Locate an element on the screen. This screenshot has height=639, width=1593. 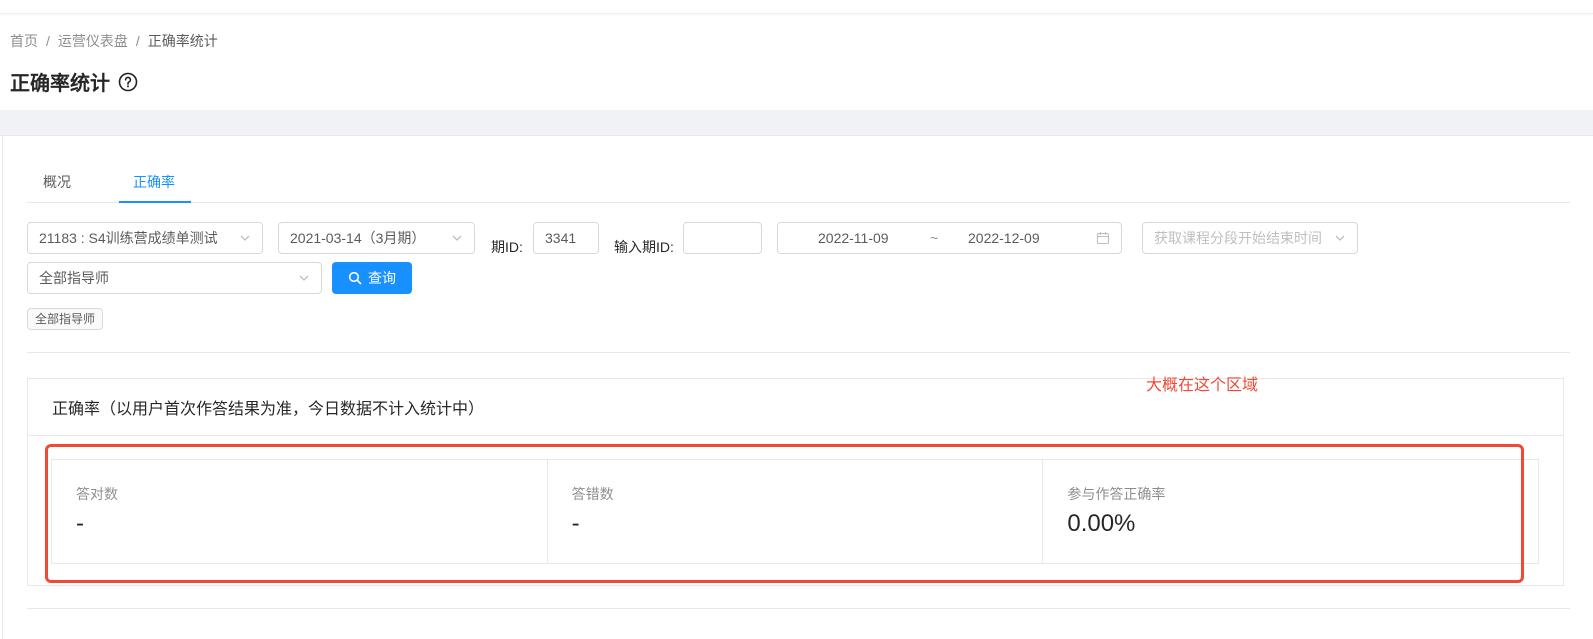
tab-overview: 概况 is located at coordinates (57, 182).